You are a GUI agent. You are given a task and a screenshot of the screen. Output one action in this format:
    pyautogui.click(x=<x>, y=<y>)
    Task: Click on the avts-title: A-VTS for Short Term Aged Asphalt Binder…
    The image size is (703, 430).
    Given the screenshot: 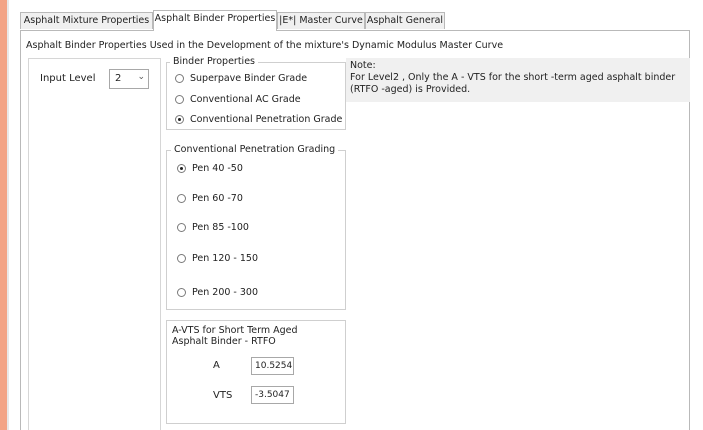 What is the action you would take?
    pyautogui.click(x=235, y=336)
    